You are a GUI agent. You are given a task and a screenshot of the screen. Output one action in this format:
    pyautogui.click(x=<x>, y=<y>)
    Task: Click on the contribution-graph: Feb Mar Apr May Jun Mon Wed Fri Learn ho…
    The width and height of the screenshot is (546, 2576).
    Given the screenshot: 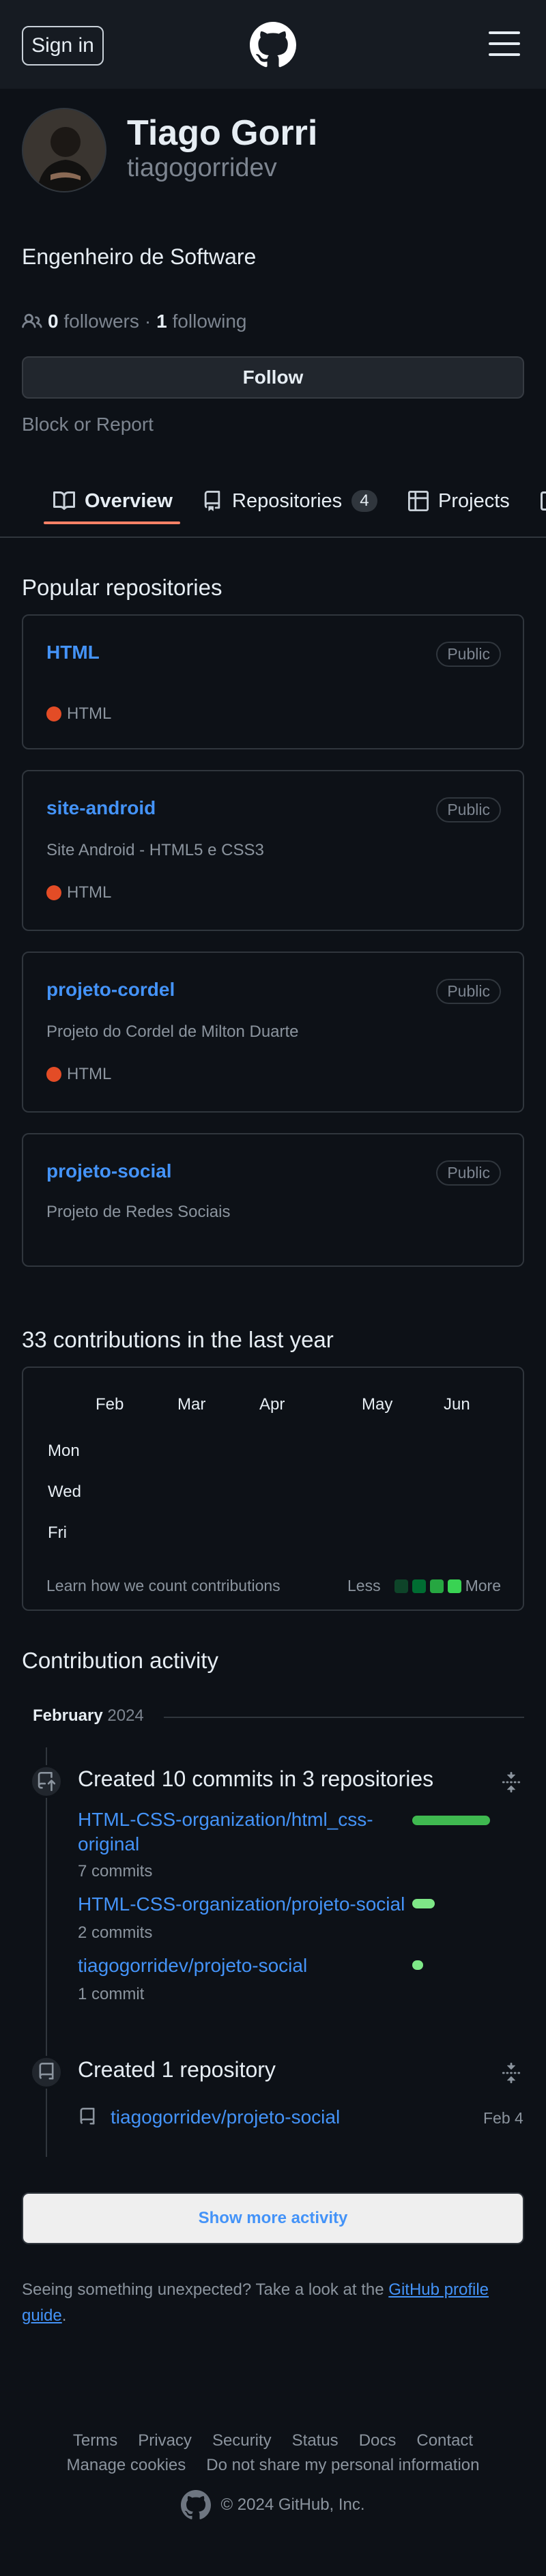 What is the action you would take?
    pyautogui.click(x=273, y=1488)
    